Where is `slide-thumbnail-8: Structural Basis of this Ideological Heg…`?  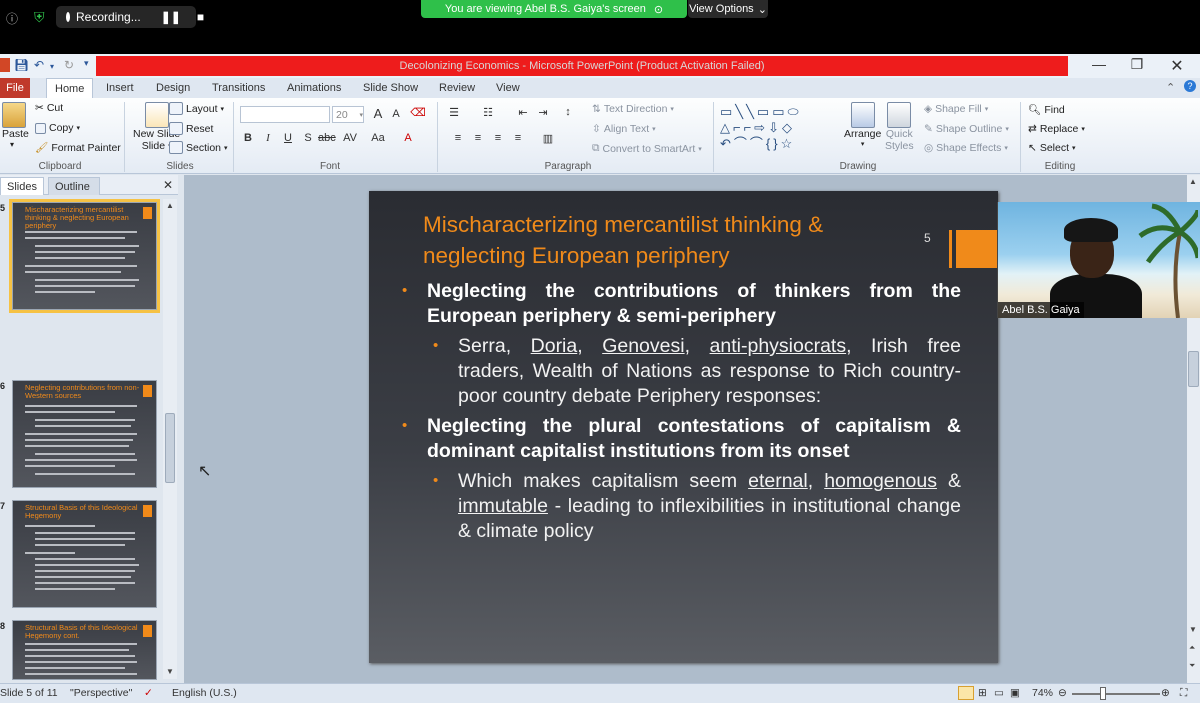 slide-thumbnail-8: Structural Basis of this Ideological Heg… is located at coordinates (84, 650).